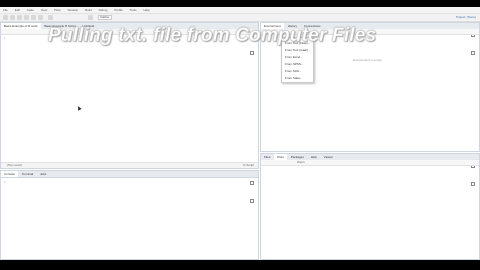 The width and height of the screenshot is (480, 270). What do you see at coordinates (33, 17) in the screenshot?
I see `save-all-icon` at bounding box center [33, 17].